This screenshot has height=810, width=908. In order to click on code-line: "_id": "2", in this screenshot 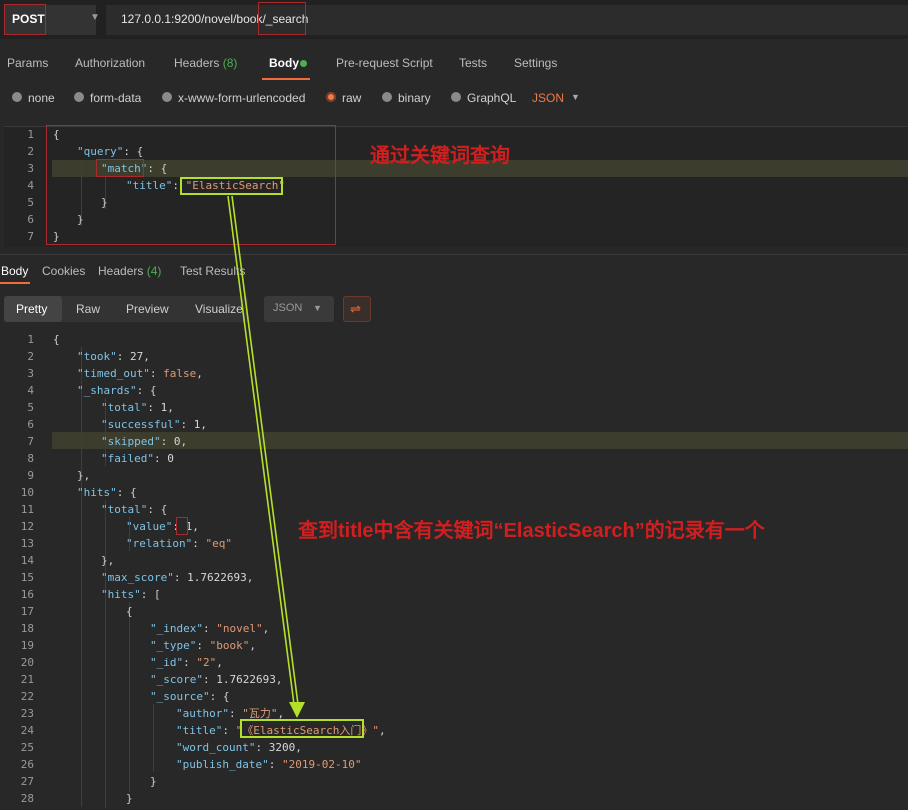, I will do `click(186, 662)`.